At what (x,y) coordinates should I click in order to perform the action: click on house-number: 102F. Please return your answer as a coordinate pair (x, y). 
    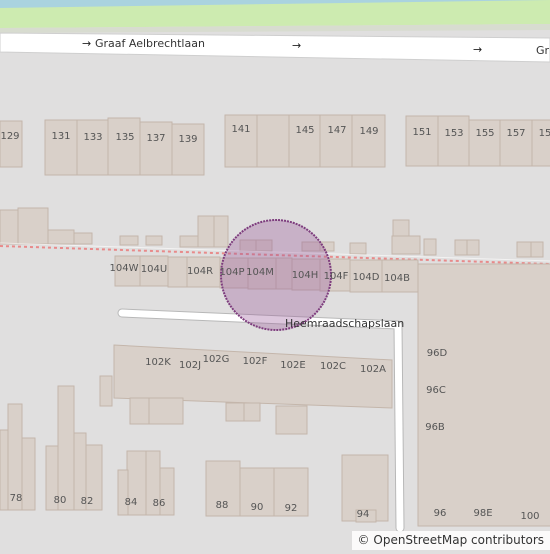
    Looking at the image, I should click on (255, 361).